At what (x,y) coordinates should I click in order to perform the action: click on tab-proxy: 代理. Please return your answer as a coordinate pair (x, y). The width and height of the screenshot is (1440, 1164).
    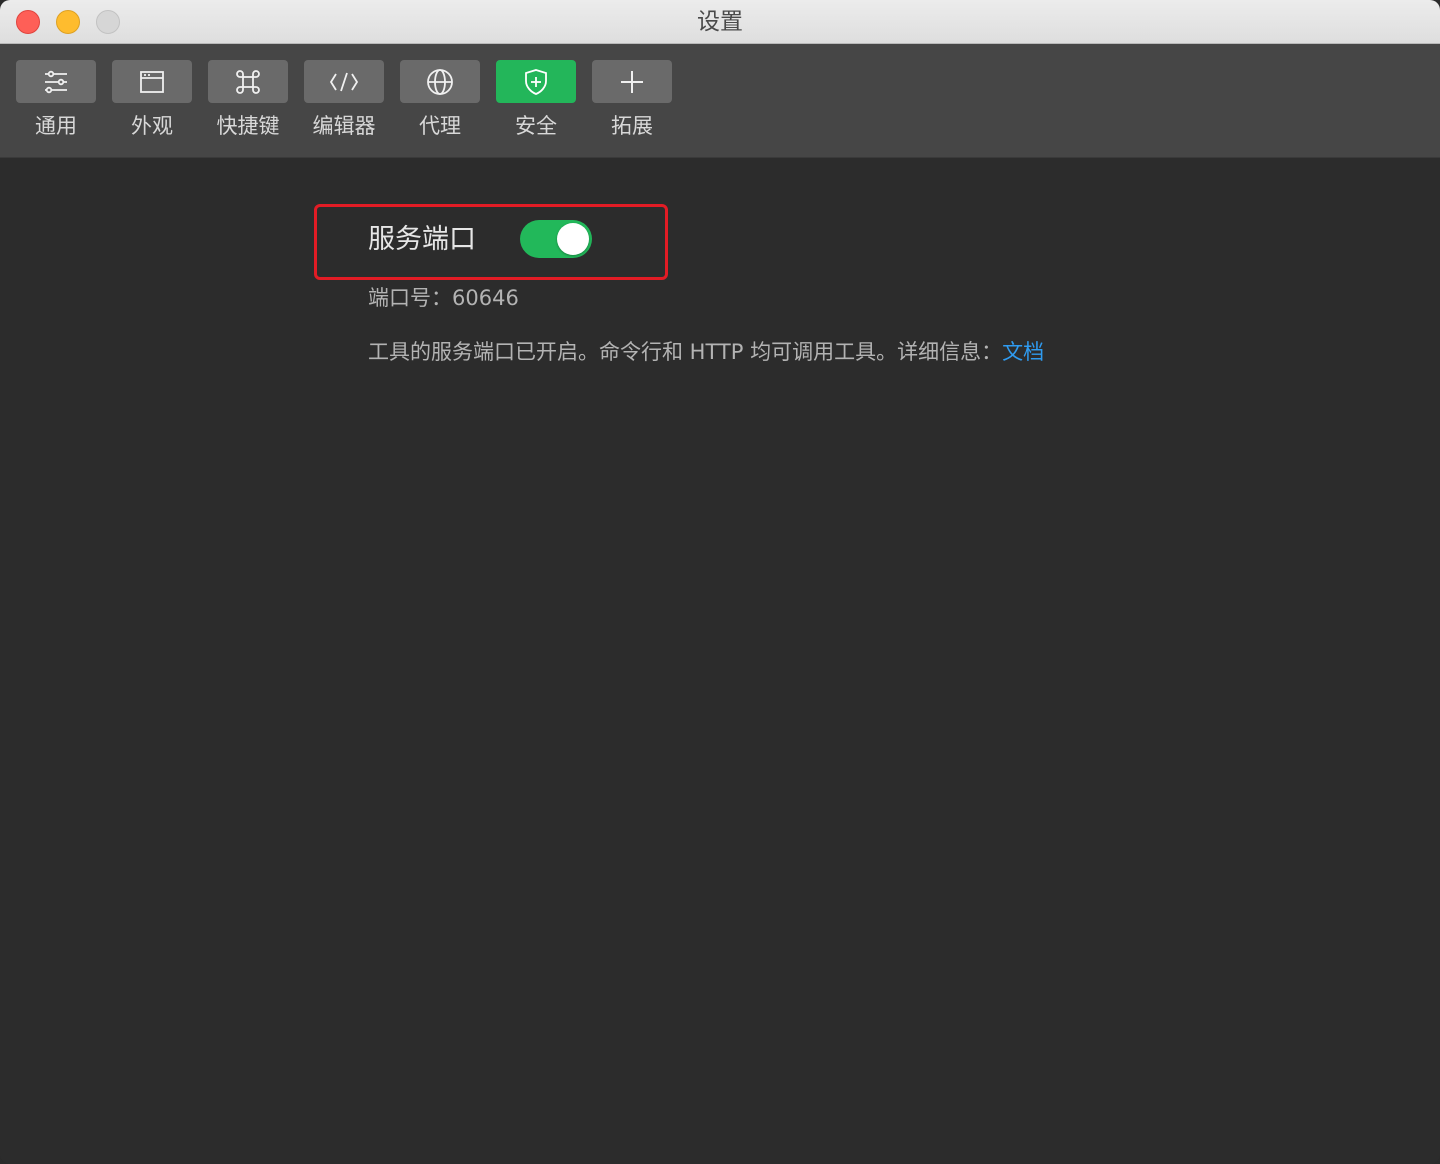
    Looking at the image, I should click on (440, 105).